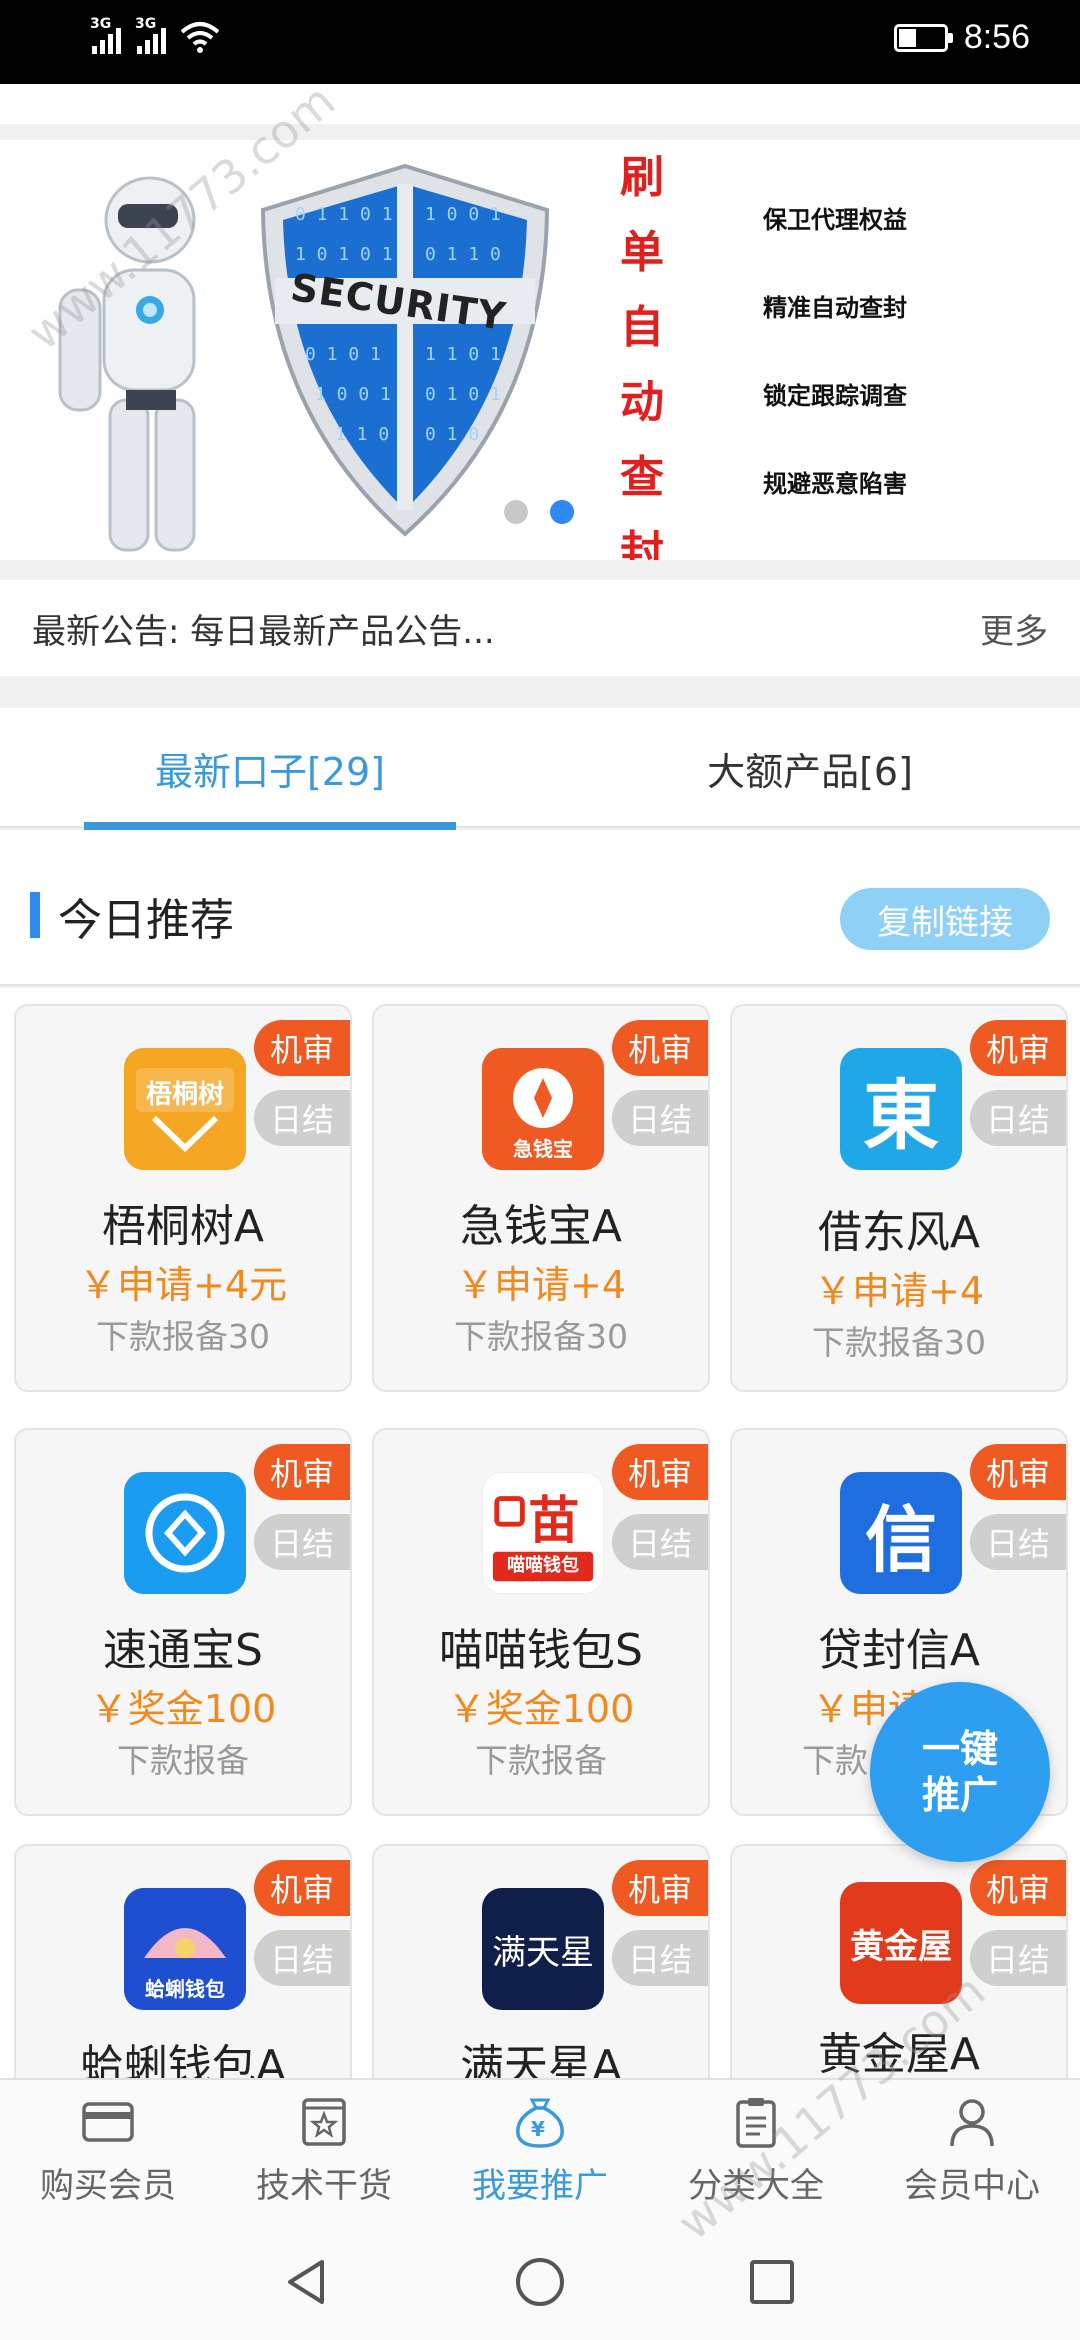 The height and width of the screenshot is (2340, 1080). What do you see at coordinates (540, 2185) in the screenshot?
I see `nav-label: 我要推广` at bounding box center [540, 2185].